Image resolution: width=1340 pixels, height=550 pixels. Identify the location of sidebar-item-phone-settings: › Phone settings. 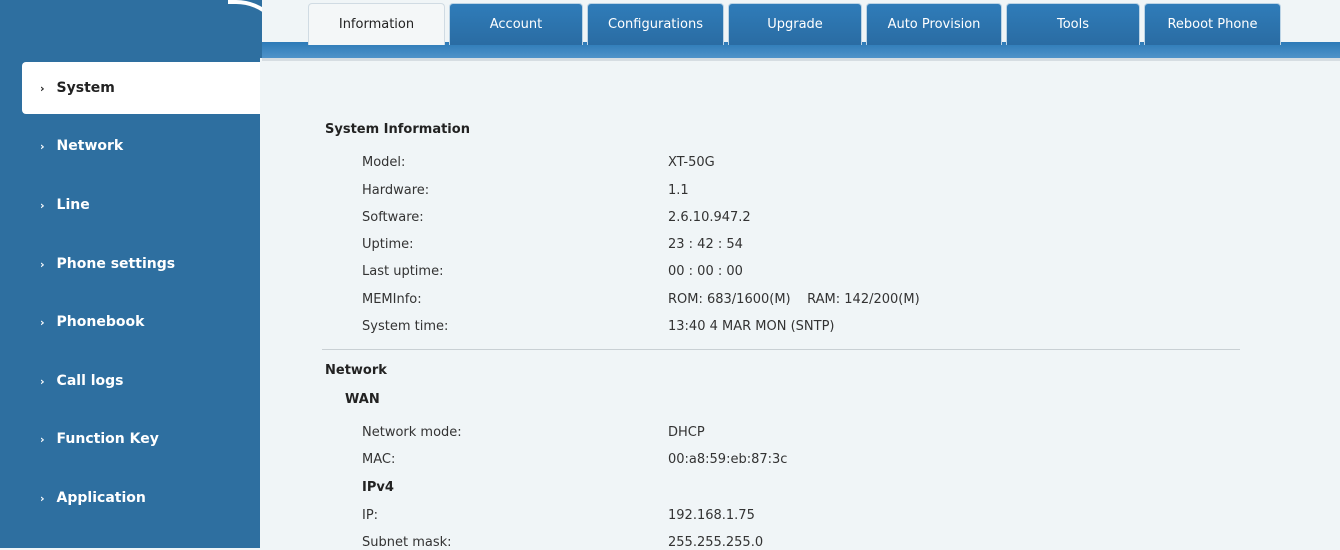
(129, 264).